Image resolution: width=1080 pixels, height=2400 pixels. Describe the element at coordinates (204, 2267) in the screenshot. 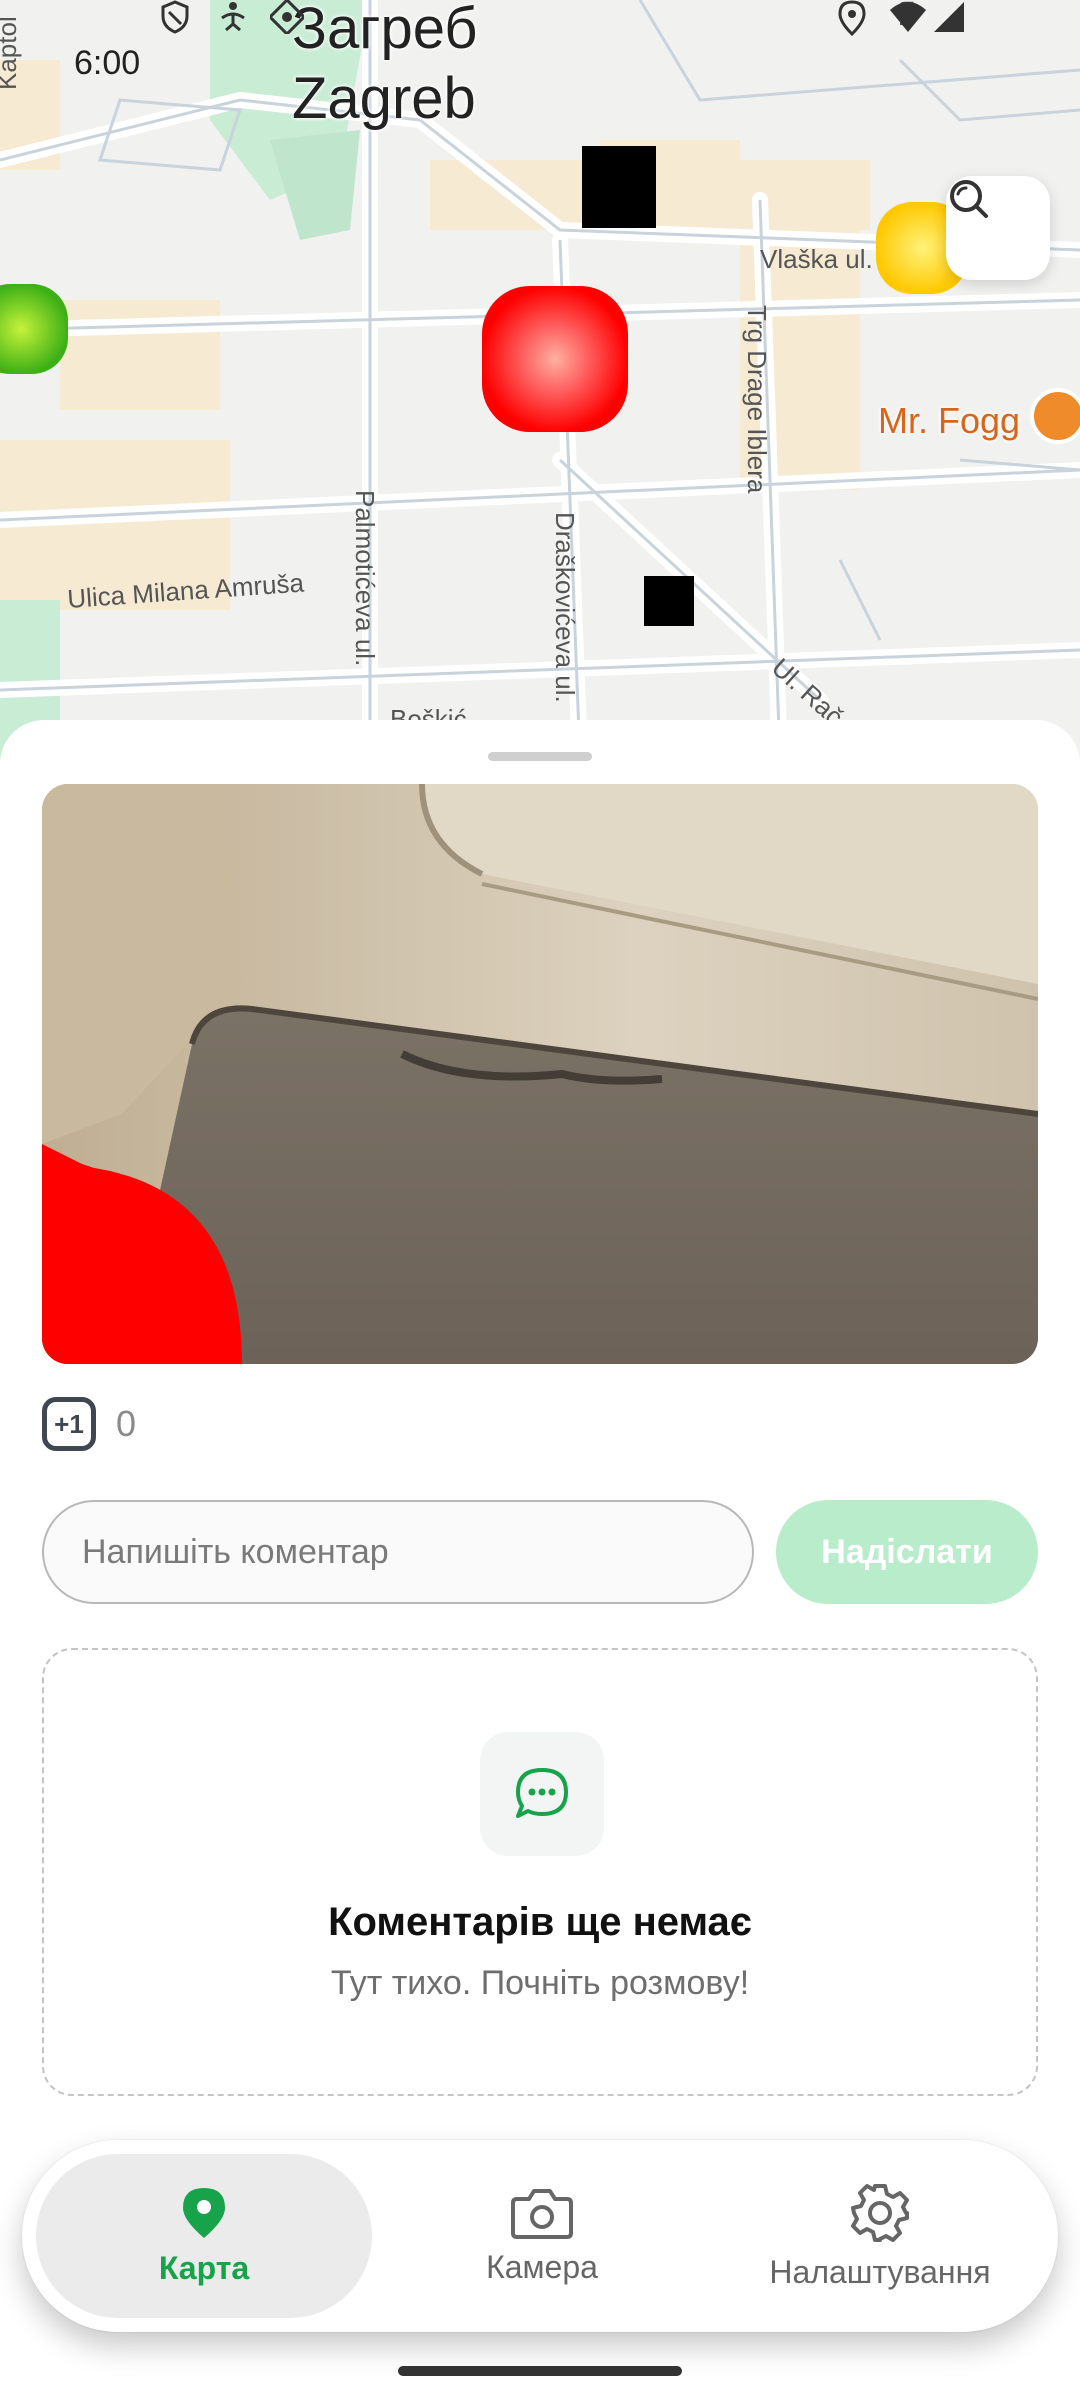

I see `nav-label-map: Карта` at that location.